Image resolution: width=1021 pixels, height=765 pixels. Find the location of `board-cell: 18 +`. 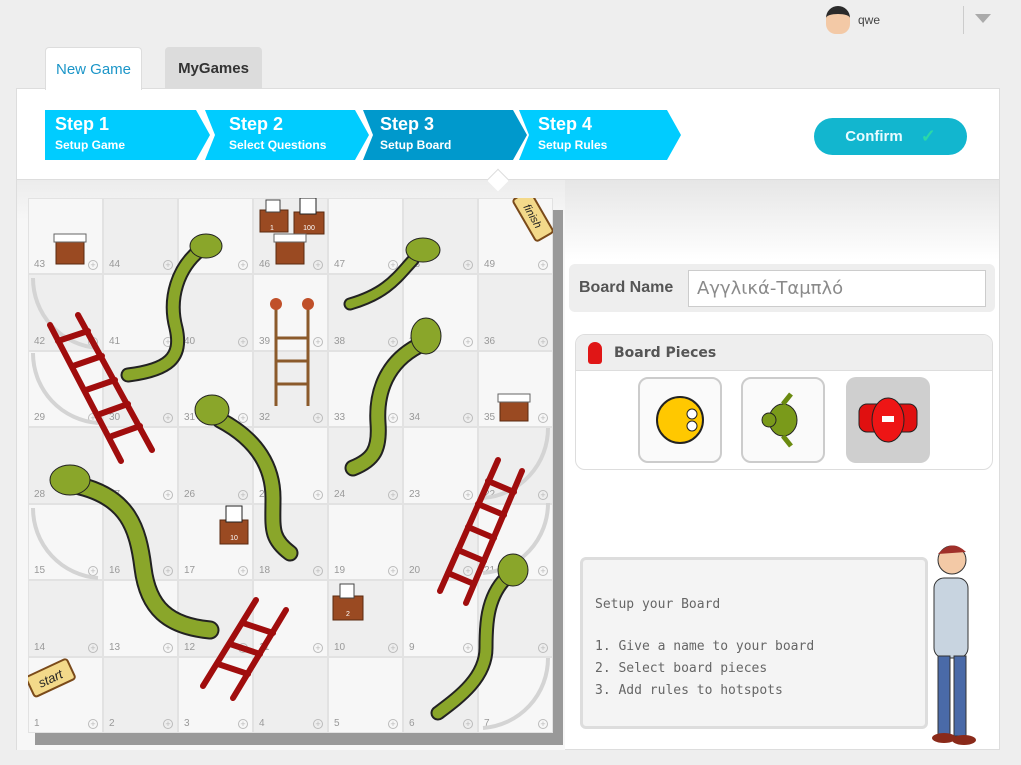

board-cell: 18 + is located at coordinates (290, 542).